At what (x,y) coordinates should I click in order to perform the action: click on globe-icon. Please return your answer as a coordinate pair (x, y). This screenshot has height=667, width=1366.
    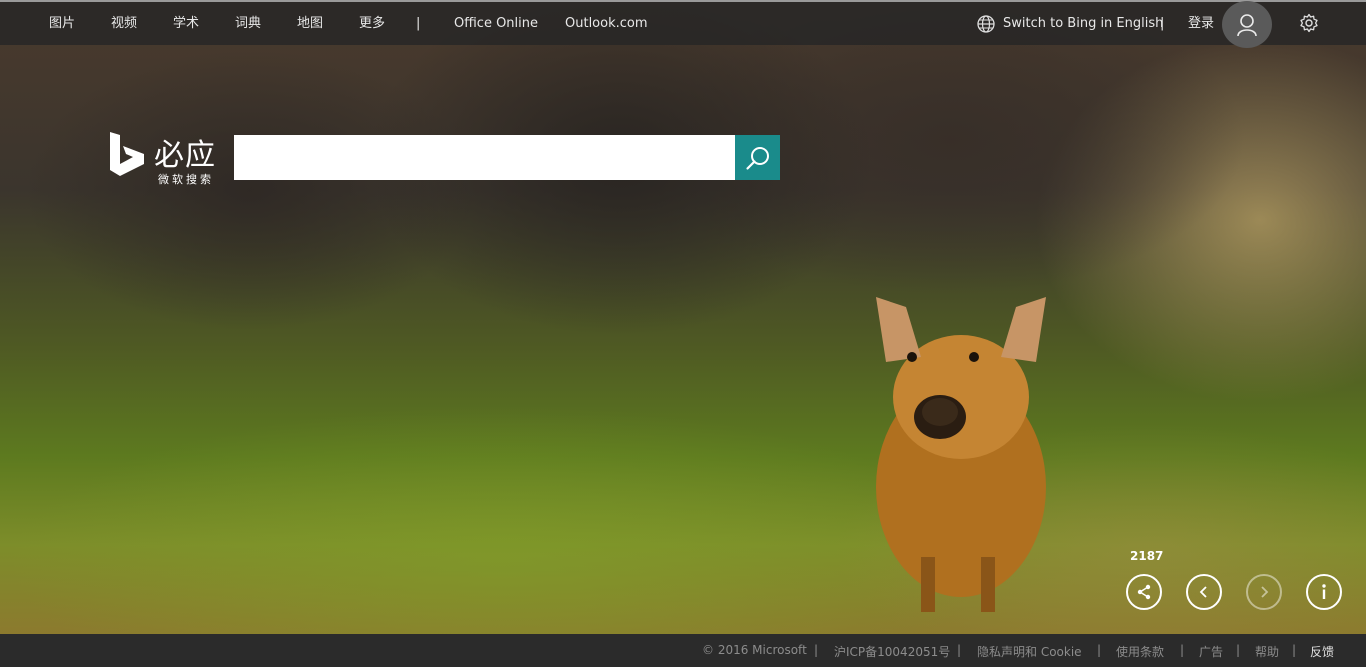
    Looking at the image, I should click on (986, 24).